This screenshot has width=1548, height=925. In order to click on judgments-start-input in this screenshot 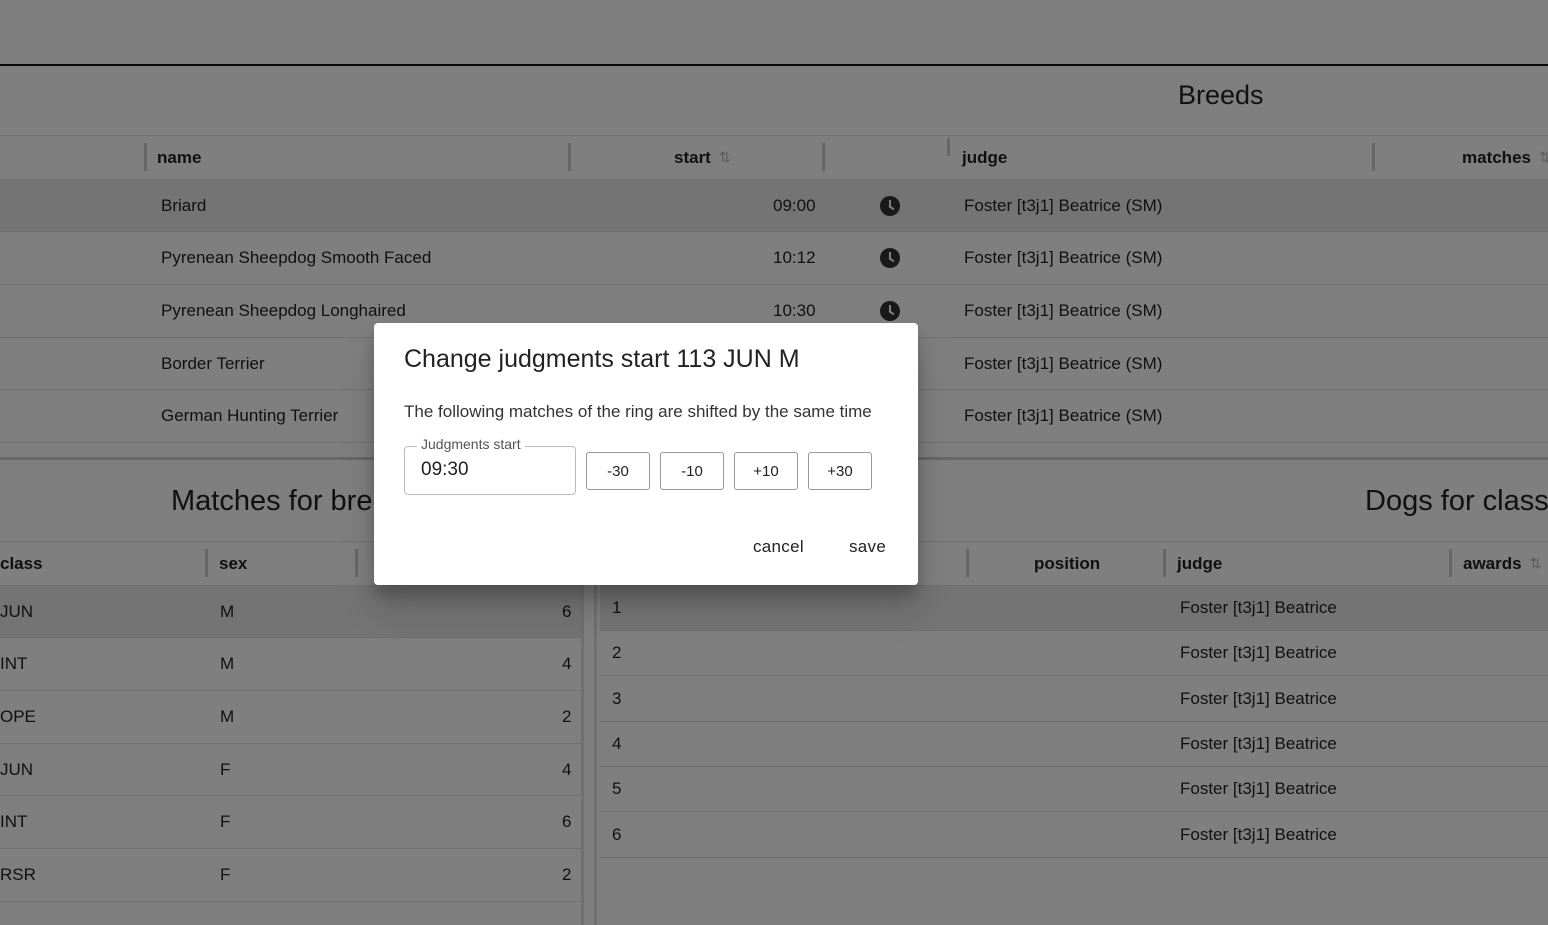, I will do `click(491, 470)`.